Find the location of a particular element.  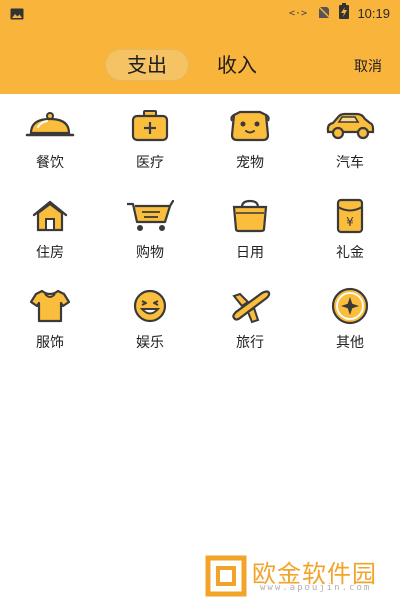

category-label: 礼金 is located at coordinates (350, 253).